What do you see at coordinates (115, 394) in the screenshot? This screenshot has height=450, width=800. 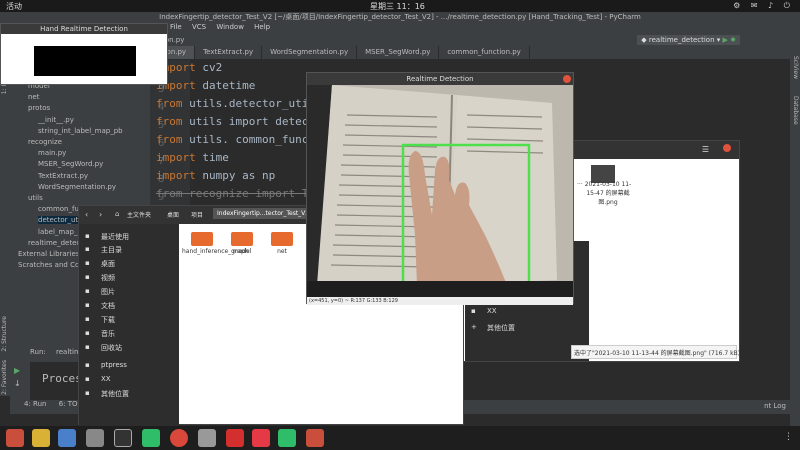 I see `fm-sidebar-item: 其他位置` at bounding box center [115, 394].